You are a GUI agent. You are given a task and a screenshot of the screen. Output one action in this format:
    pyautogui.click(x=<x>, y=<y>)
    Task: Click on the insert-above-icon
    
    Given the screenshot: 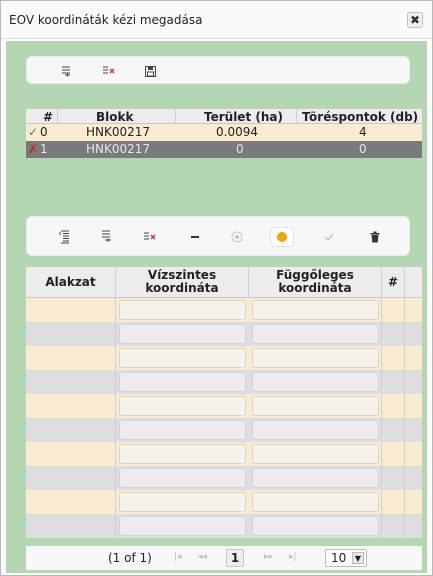 What is the action you would take?
    pyautogui.click(x=64, y=237)
    